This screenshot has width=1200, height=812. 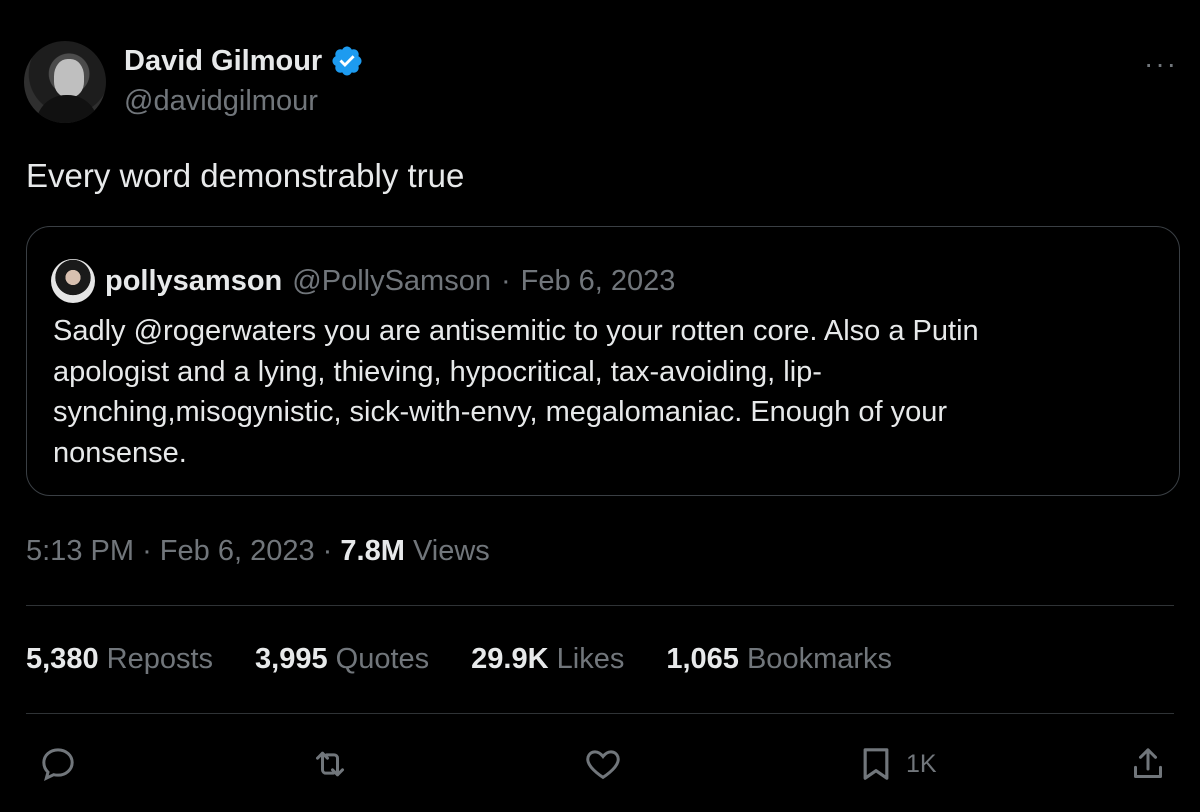 I want to click on tweet-date: Feb 6, 2023, so click(x=237, y=551).